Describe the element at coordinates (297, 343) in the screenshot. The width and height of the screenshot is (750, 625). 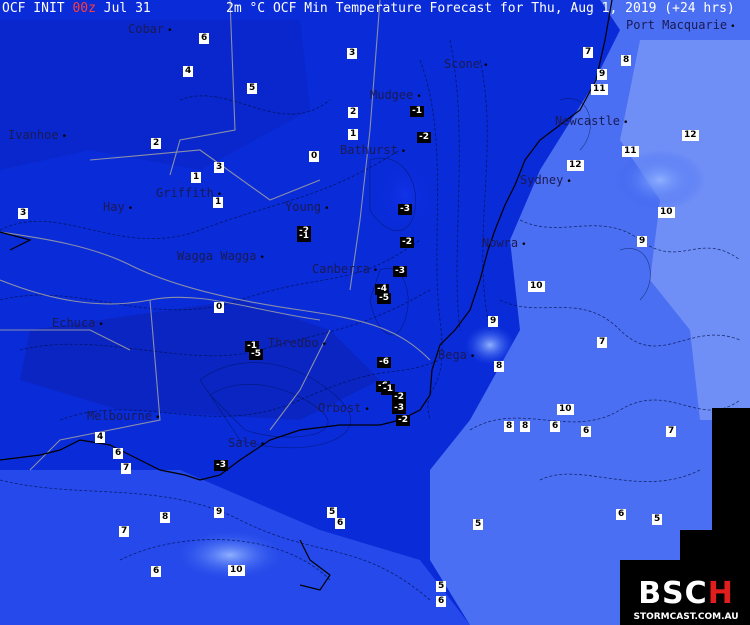
I see `town-label: Thredbo` at that location.